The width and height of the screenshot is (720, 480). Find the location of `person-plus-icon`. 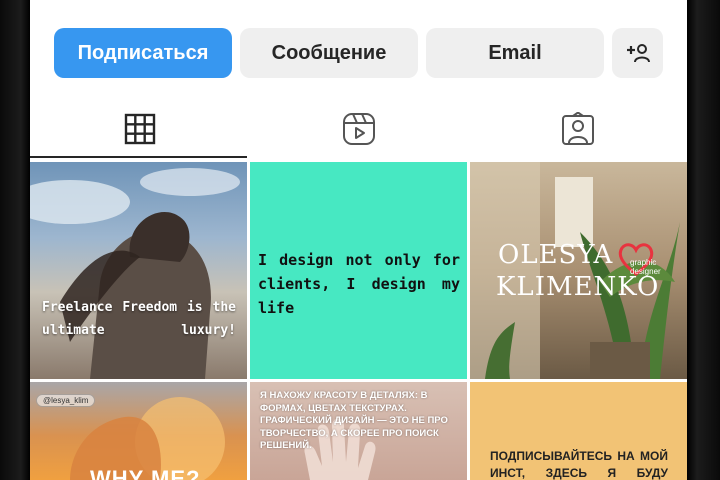

person-plus-icon is located at coordinates (638, 53).